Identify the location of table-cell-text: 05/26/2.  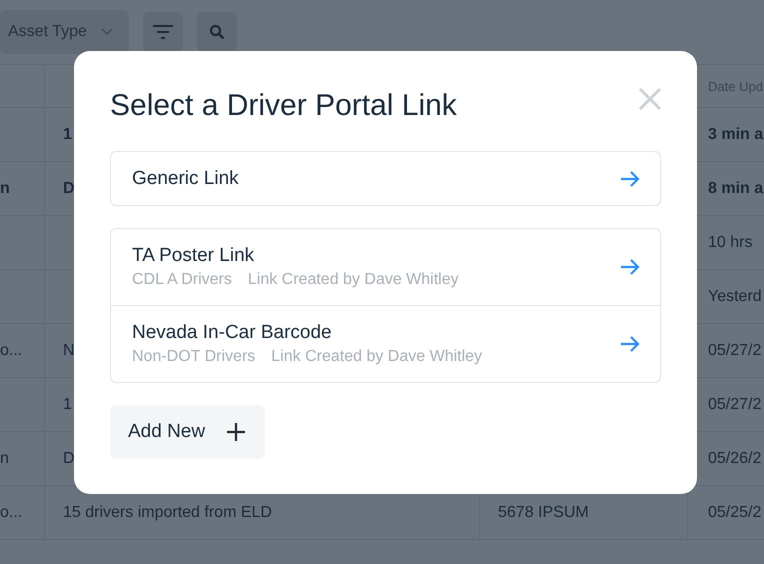
(734, 458).